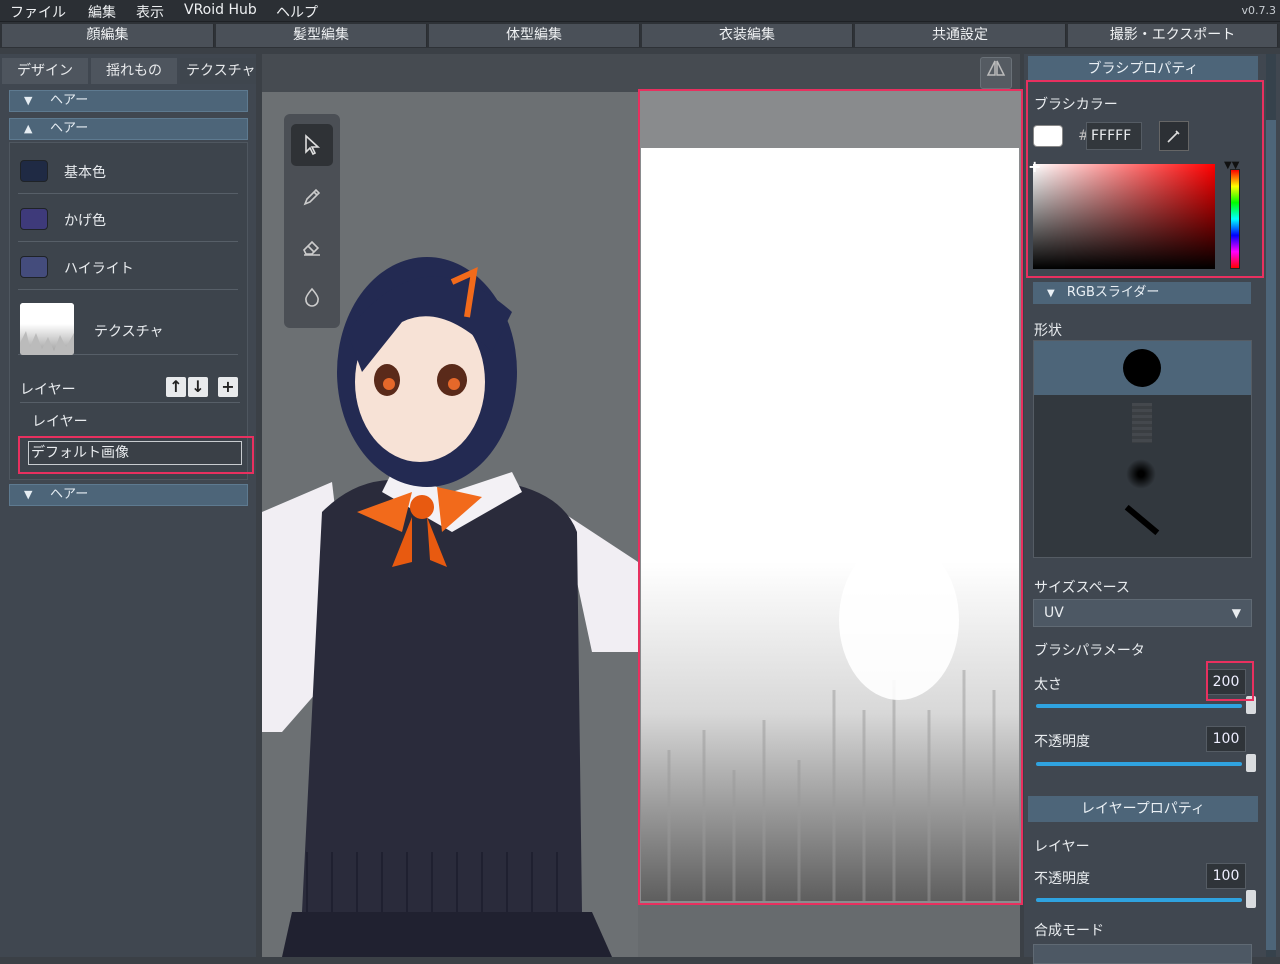 This screenshot has width=1280, height=964. What do you see at coordinates (34, 171) in the screenshot?
I see `base-color-swatch` at bounding box center [34, 171].